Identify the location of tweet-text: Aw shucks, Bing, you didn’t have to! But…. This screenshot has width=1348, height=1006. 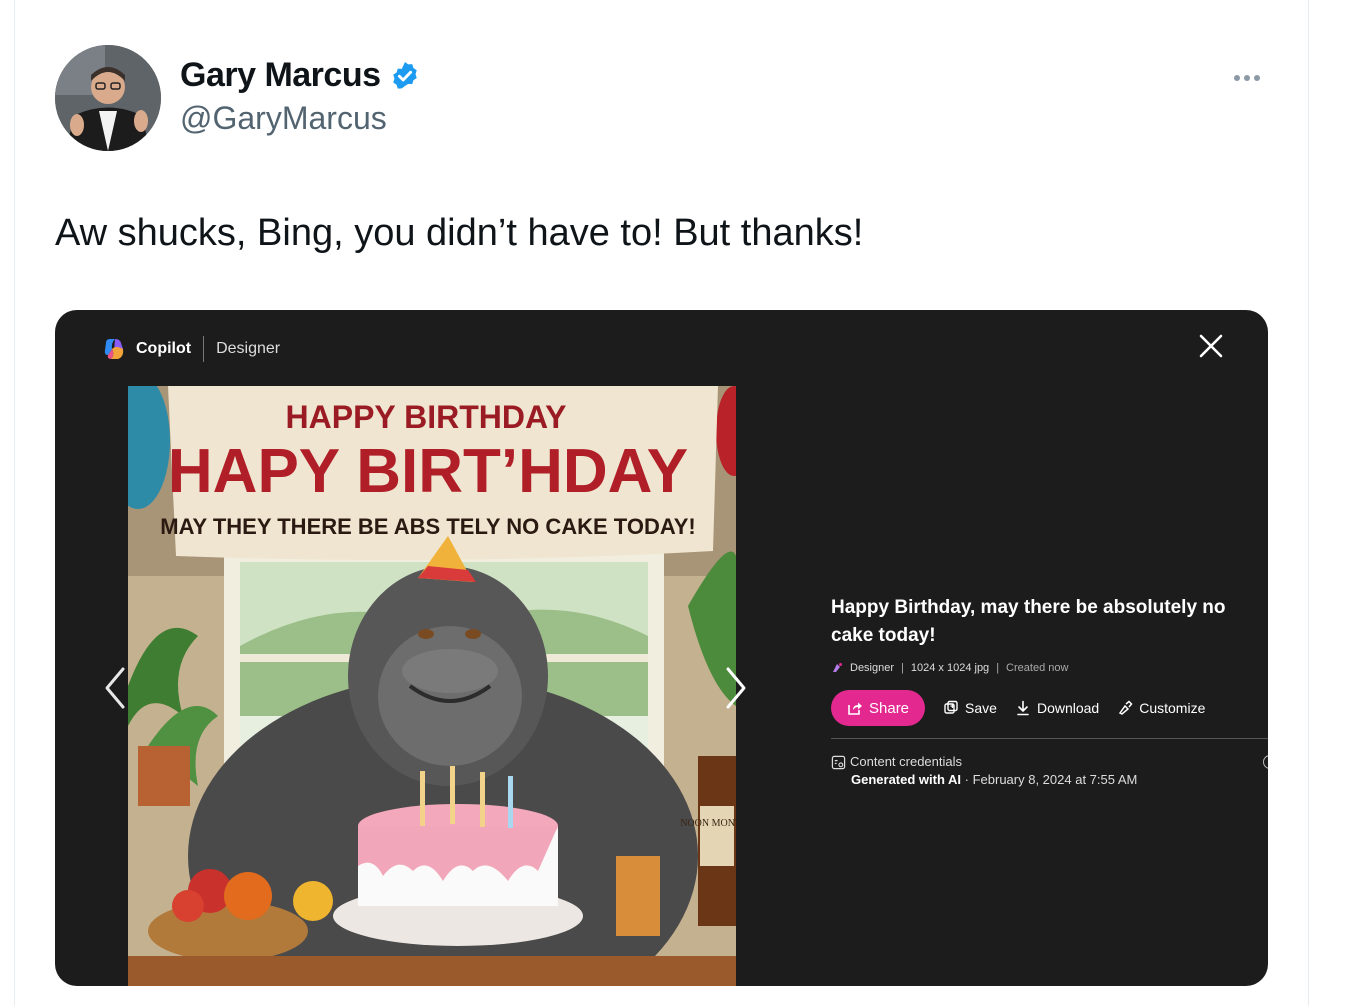
(459, 233).